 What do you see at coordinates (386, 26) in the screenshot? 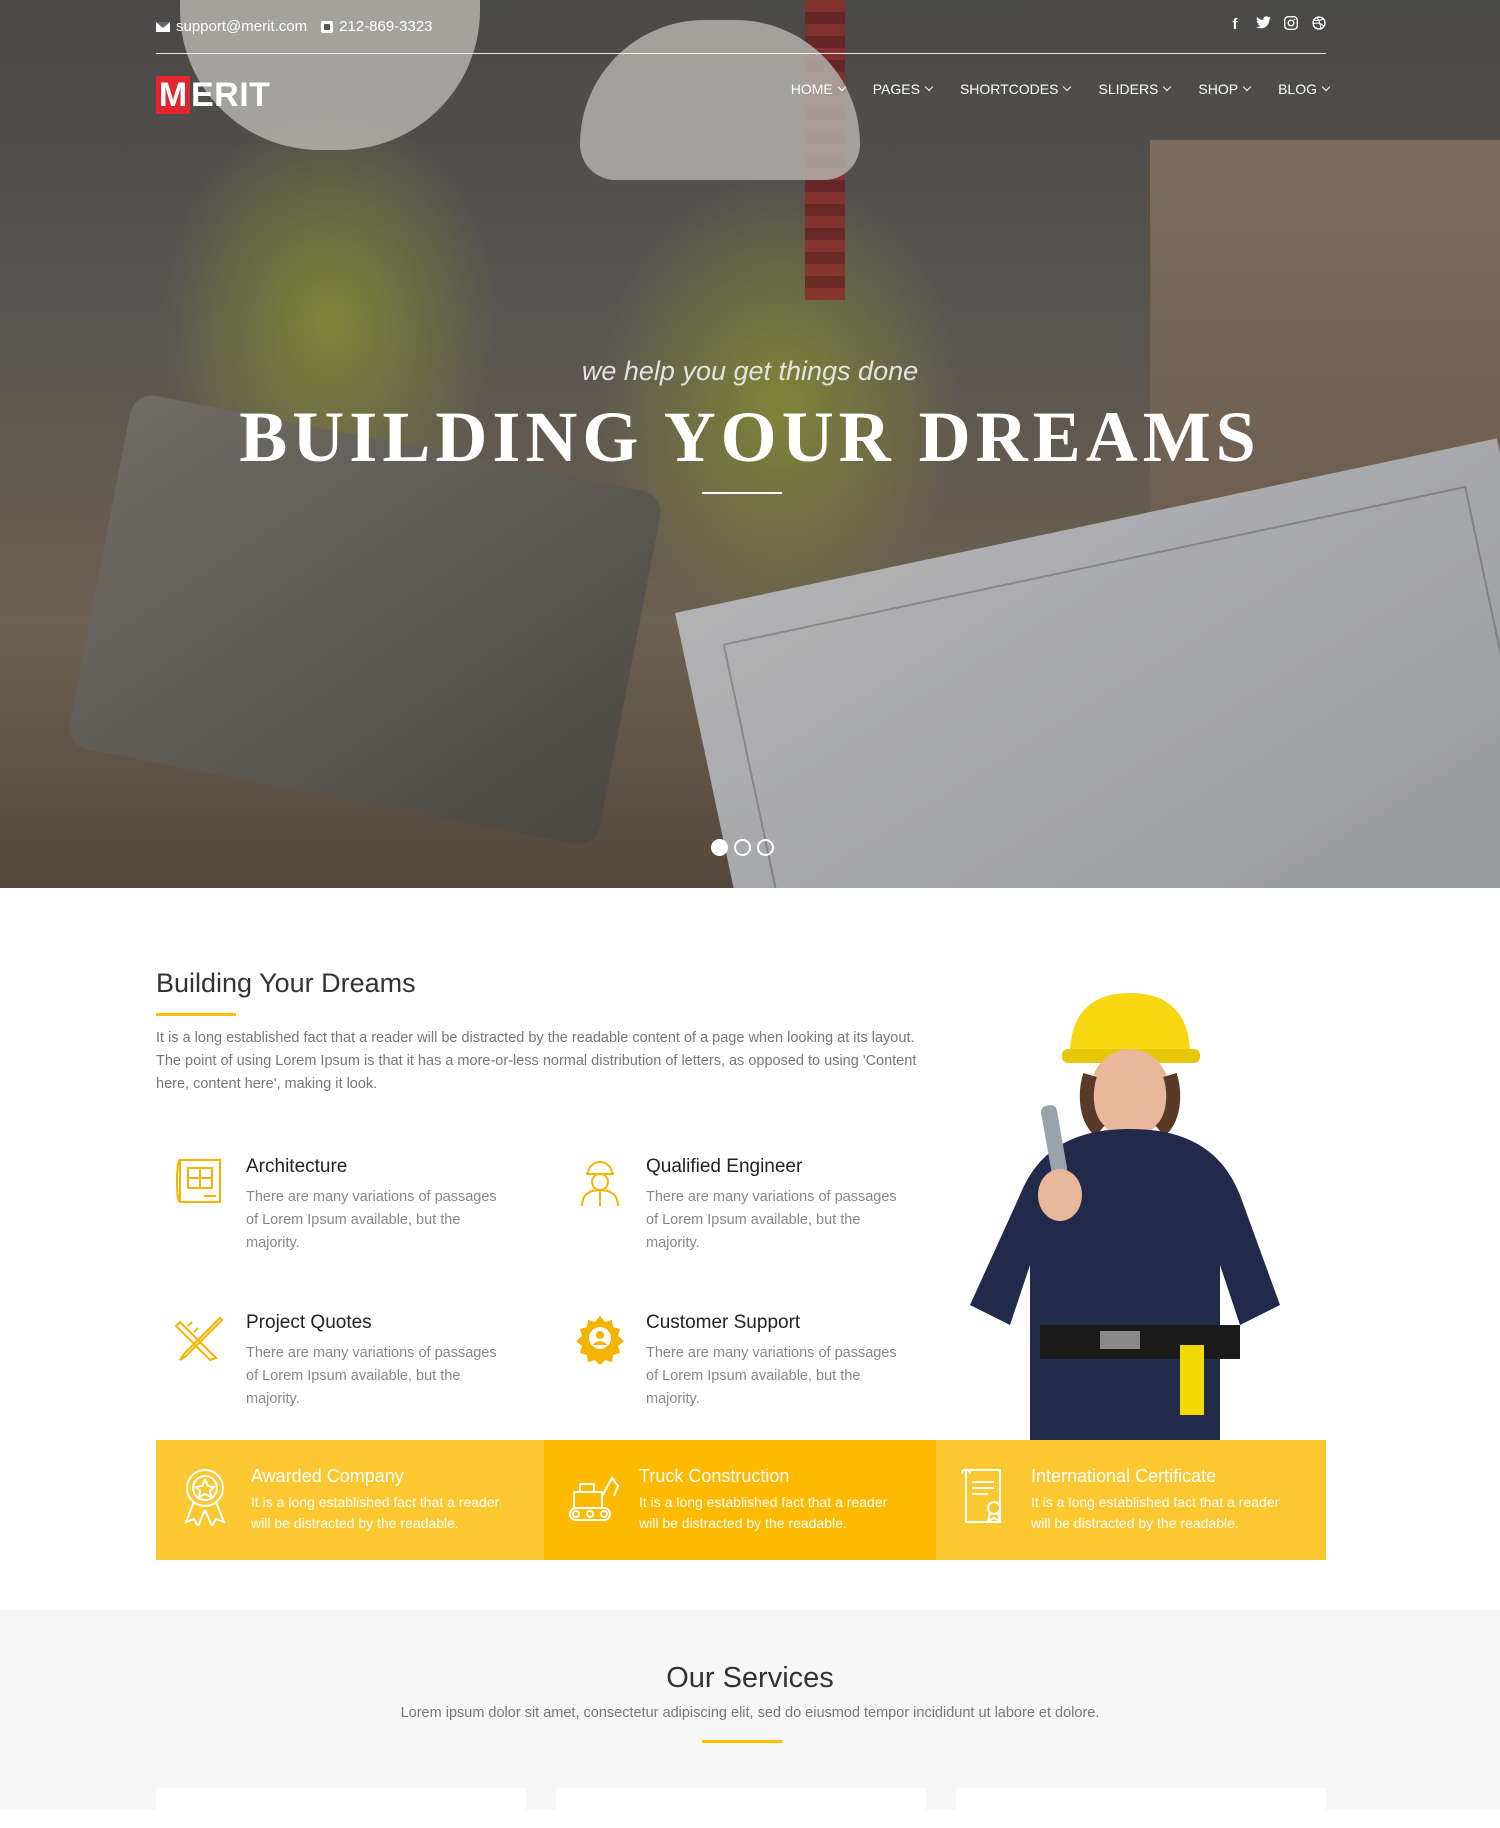
I see `phone-text: 212-869-3323` at bounding box center [386, 26].